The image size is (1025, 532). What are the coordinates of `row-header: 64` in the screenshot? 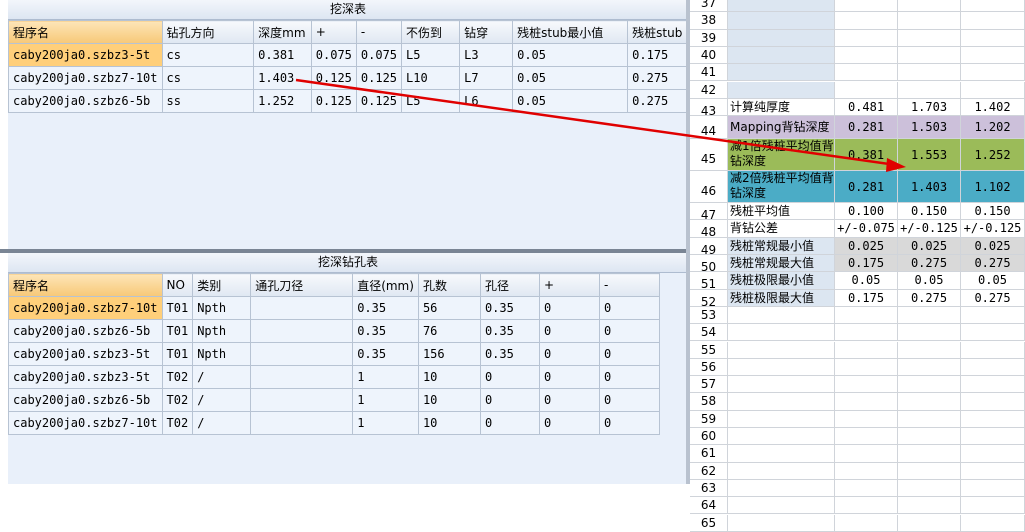 It's located at (709, 506).